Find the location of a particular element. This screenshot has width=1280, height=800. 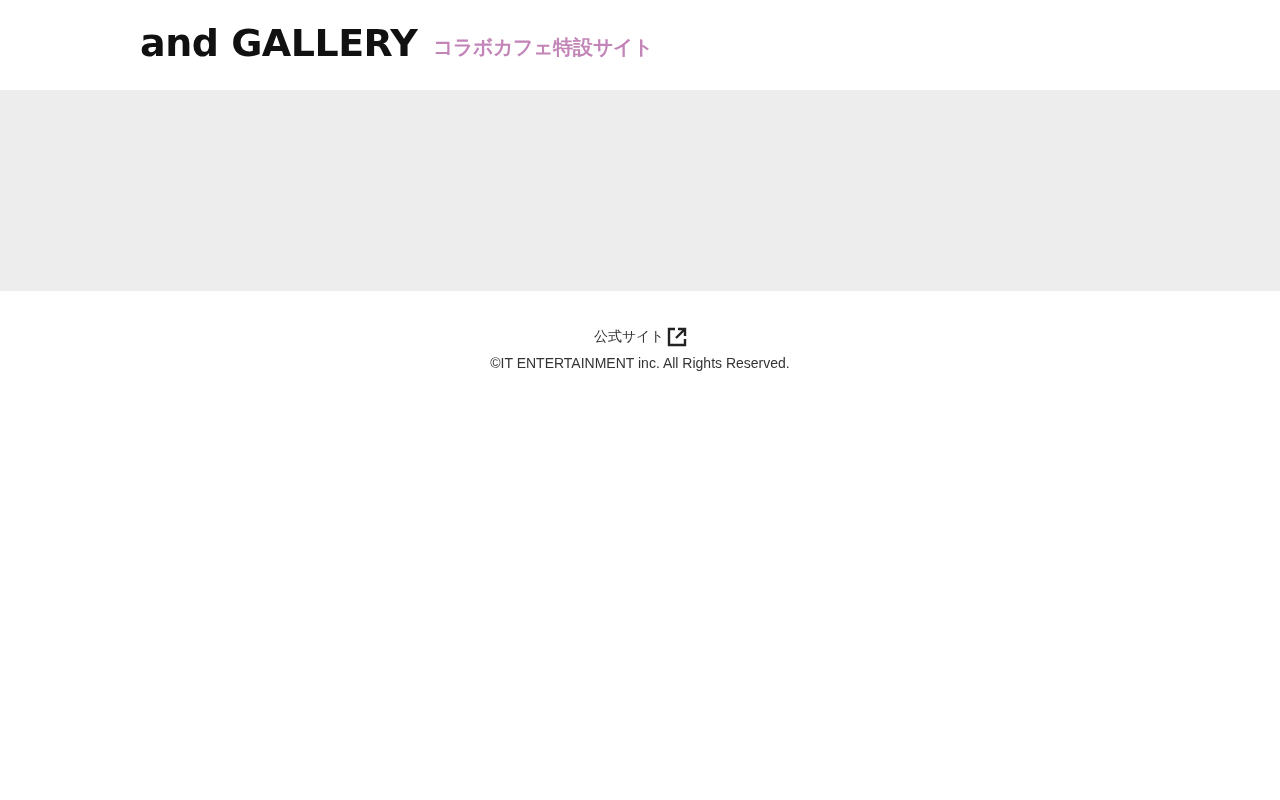

official-site-link: 公式サイト is located at coordinates (640, 337).